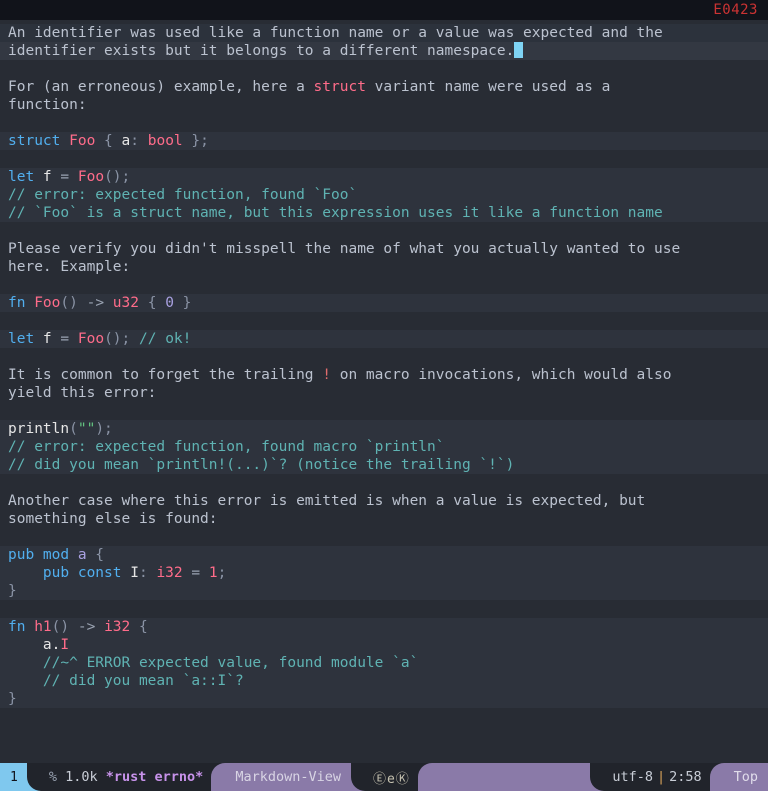  I want to click on code-token: {, so click(139, 627).